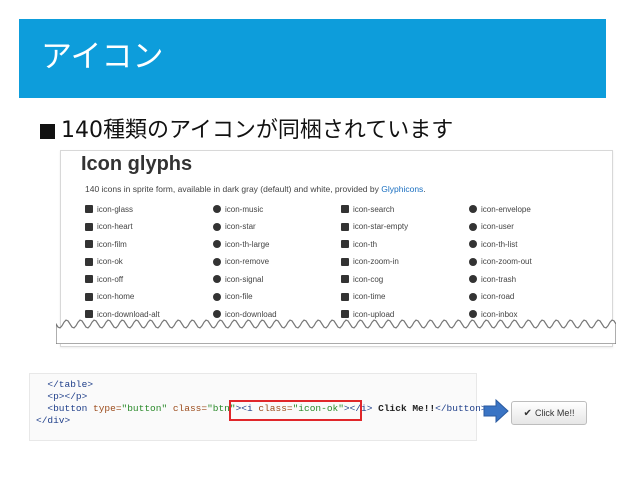 This screenshot has width=638, height=479. I want to click on icon-name-label: icon-off, so click(110, 279).